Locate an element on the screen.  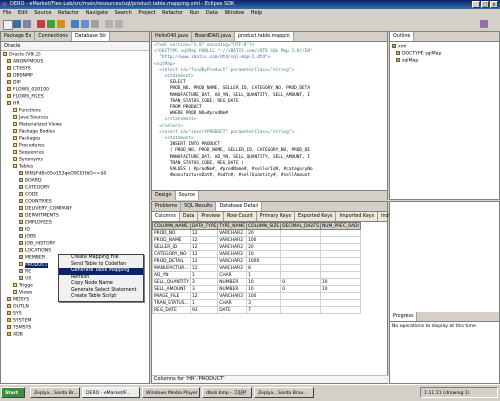
connection-selector: Oracle is located at coordinates (75, 46).